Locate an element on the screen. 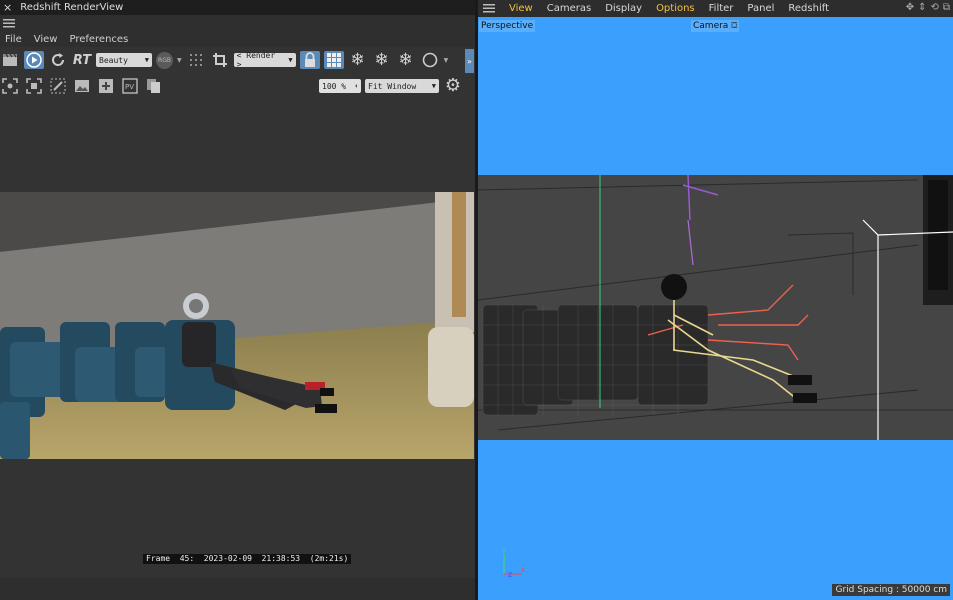 The width and height of the screenshot is (953, 600). lock-icon is located at coordinates (309, 59).